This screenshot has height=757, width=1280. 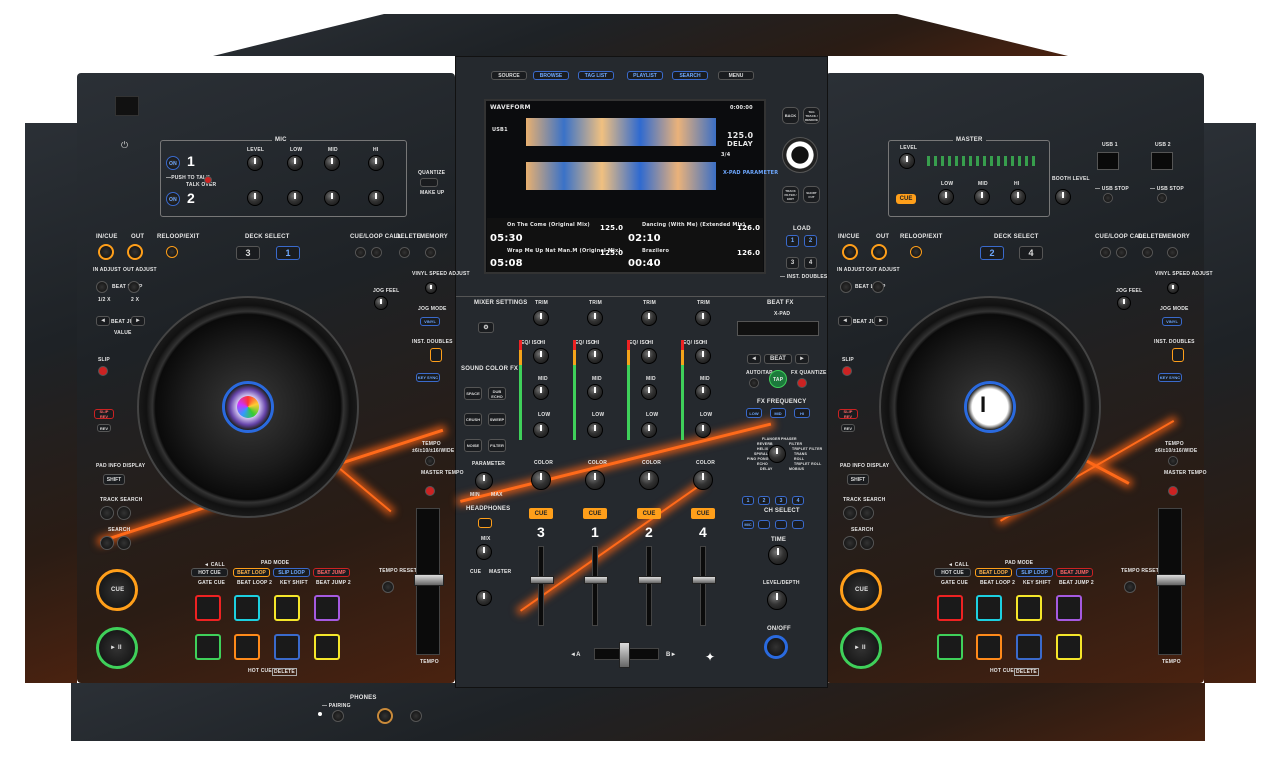 What do you see at coordinates (497, 419) in the screenshot?
I see `fx-sweep-button: SWEEP` at bounding box center [497, 419].